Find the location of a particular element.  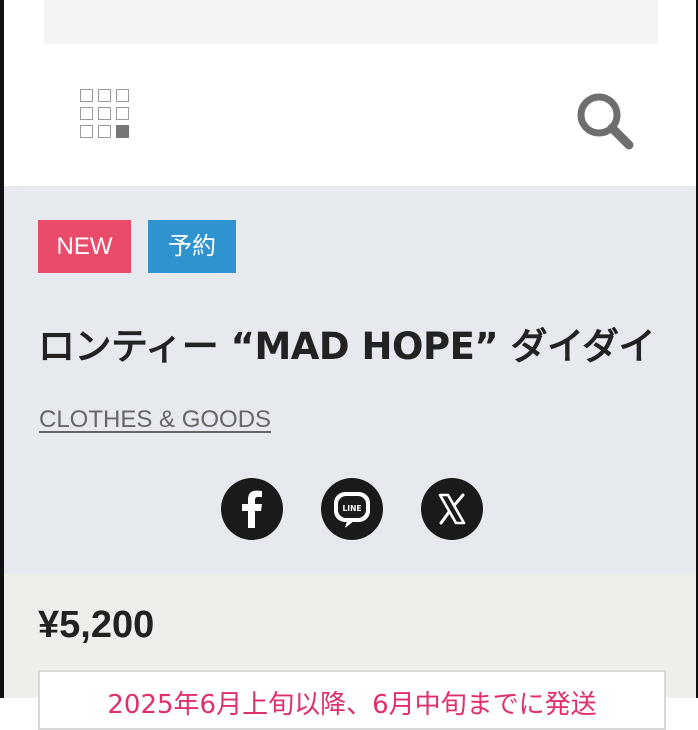

x-icon is located at coordinates (452, 509).